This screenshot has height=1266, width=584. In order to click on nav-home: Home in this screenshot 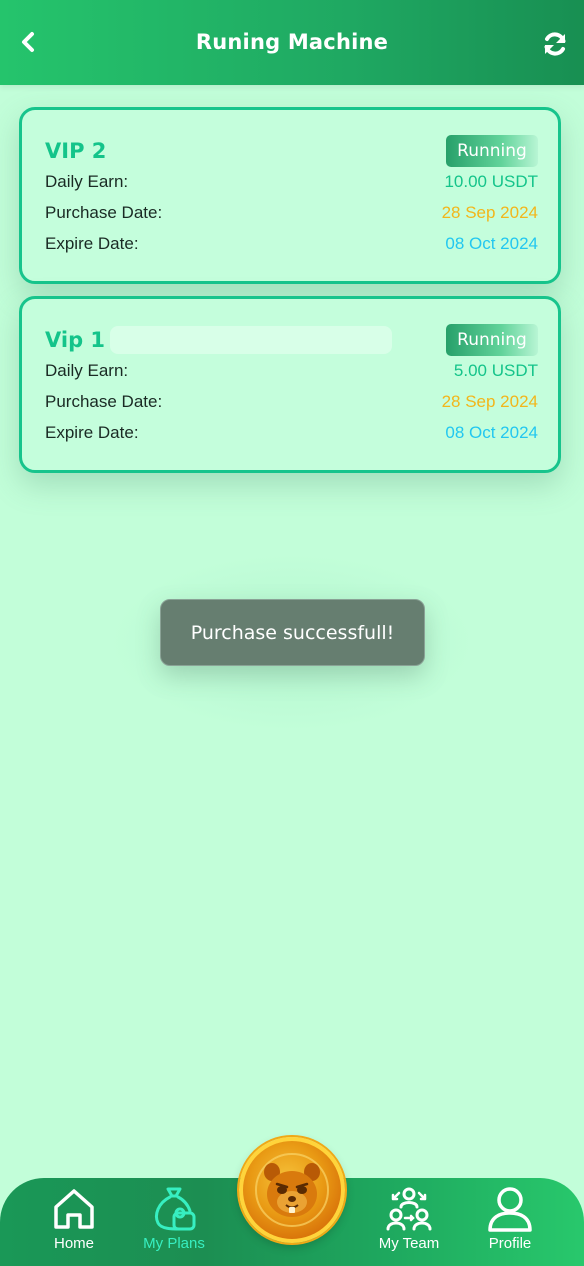, I will do `click(74, 1222)`.